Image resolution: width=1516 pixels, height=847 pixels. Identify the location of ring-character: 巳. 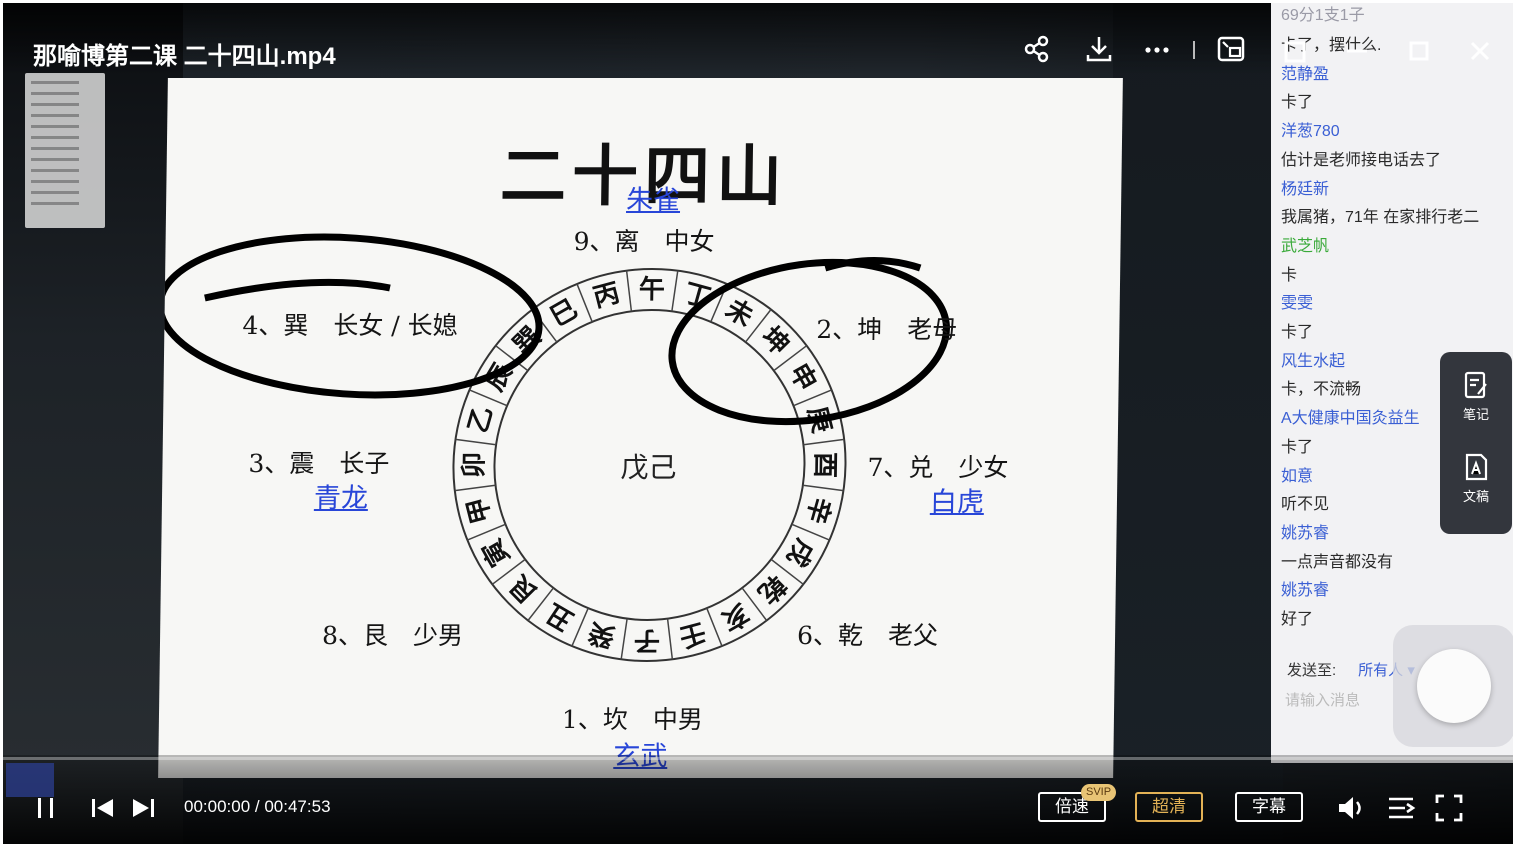
(563, 313).